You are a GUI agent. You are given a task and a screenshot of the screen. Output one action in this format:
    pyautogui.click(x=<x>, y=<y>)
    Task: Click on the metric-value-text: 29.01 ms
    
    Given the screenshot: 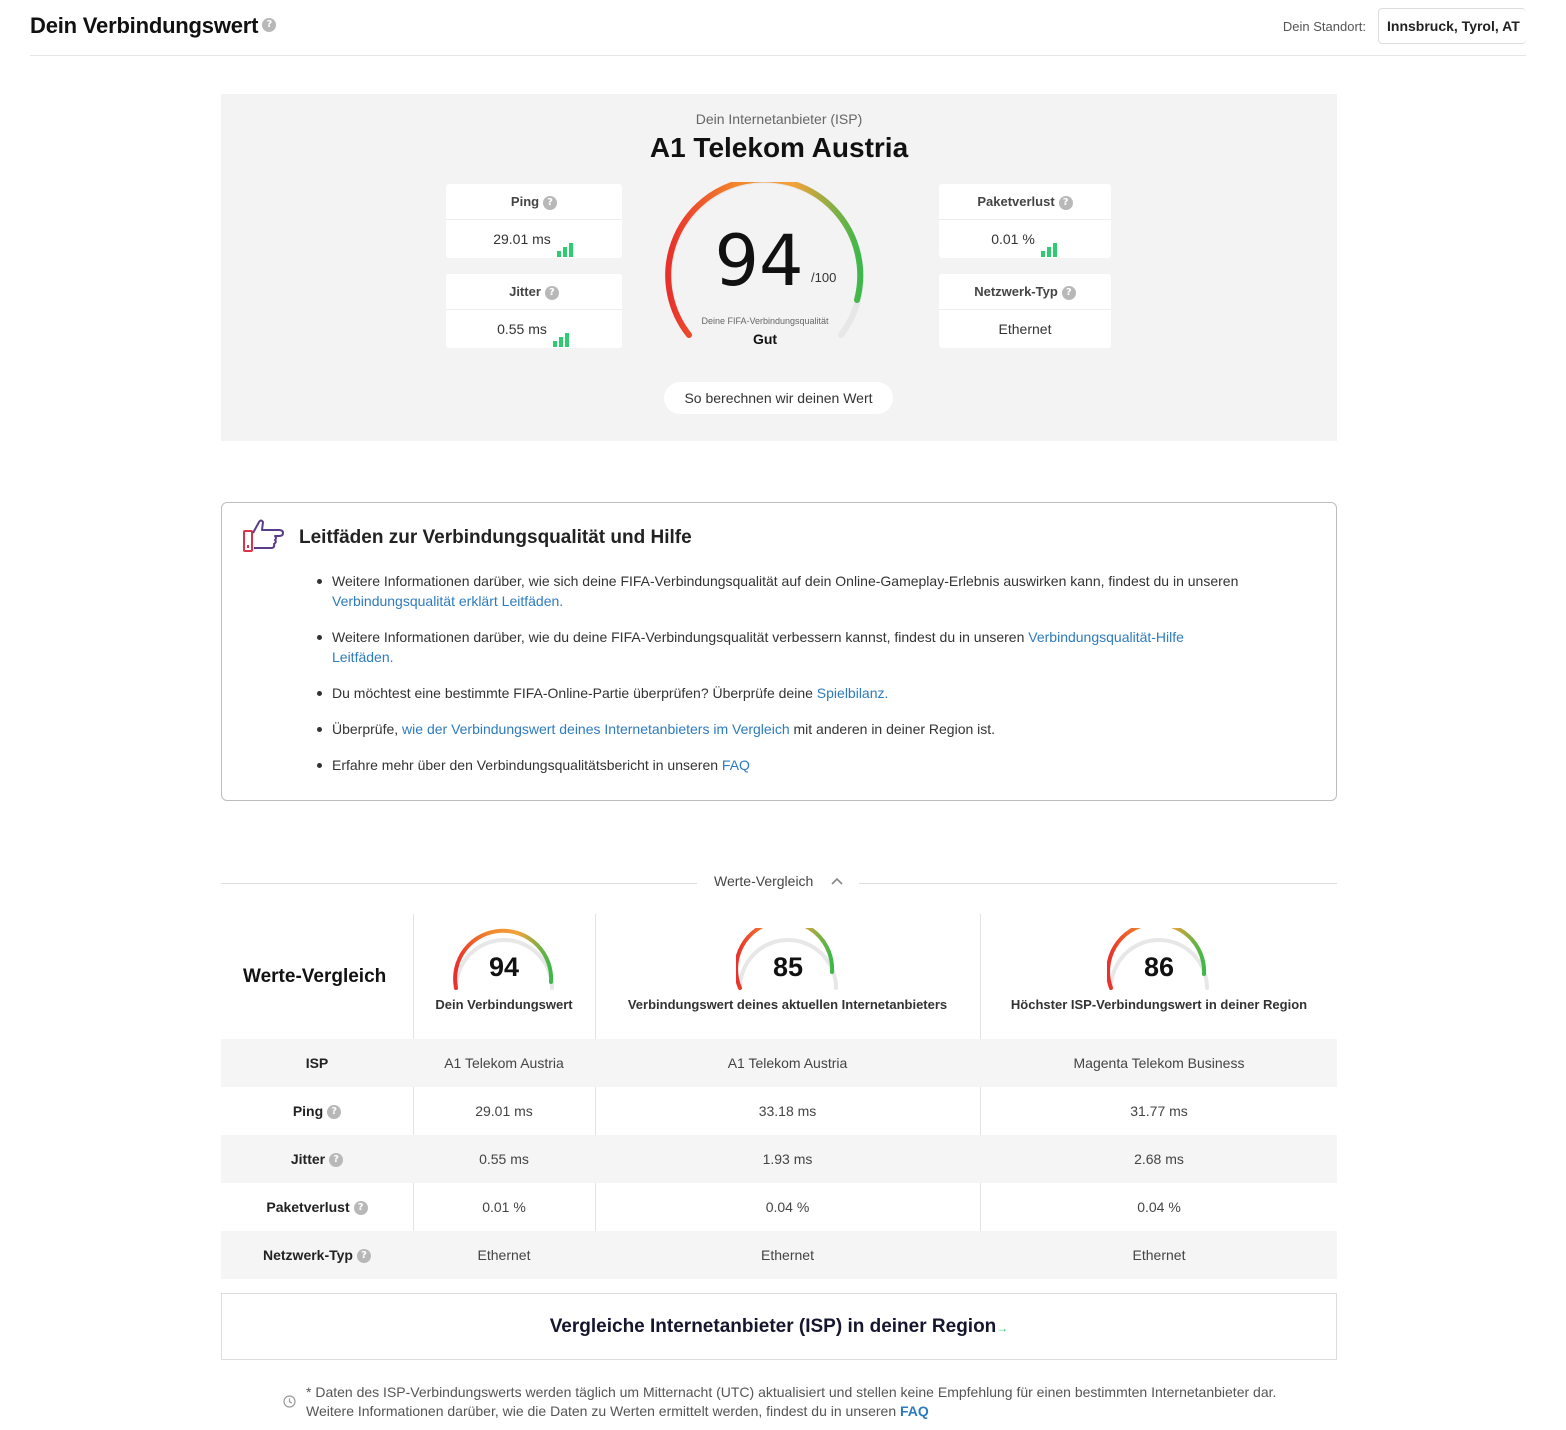 What is the action you would take?
    pyautogui.click(x=522, y=239)
    